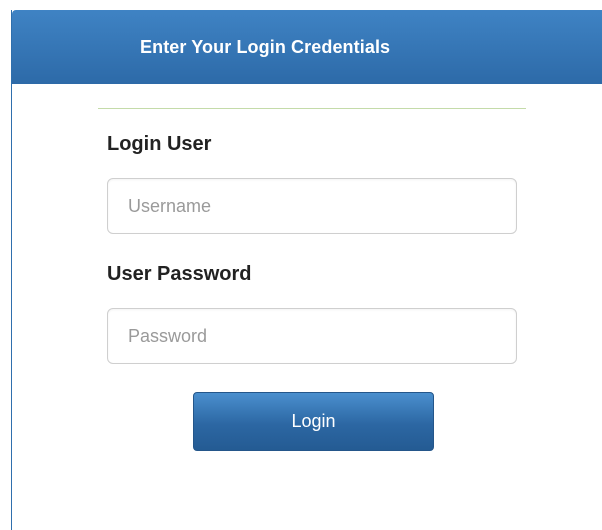 The height and width of the screenshot is (530, 602). What do you see at coordinates (312, 336) in the screenshot?
I see `password-input` at bounding box center [312, 336].